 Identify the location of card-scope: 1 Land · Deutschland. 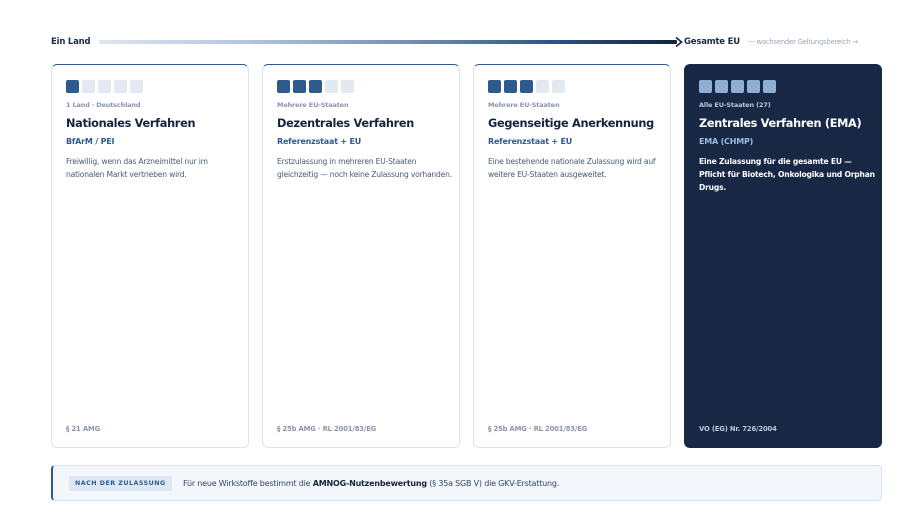
(103, 105).